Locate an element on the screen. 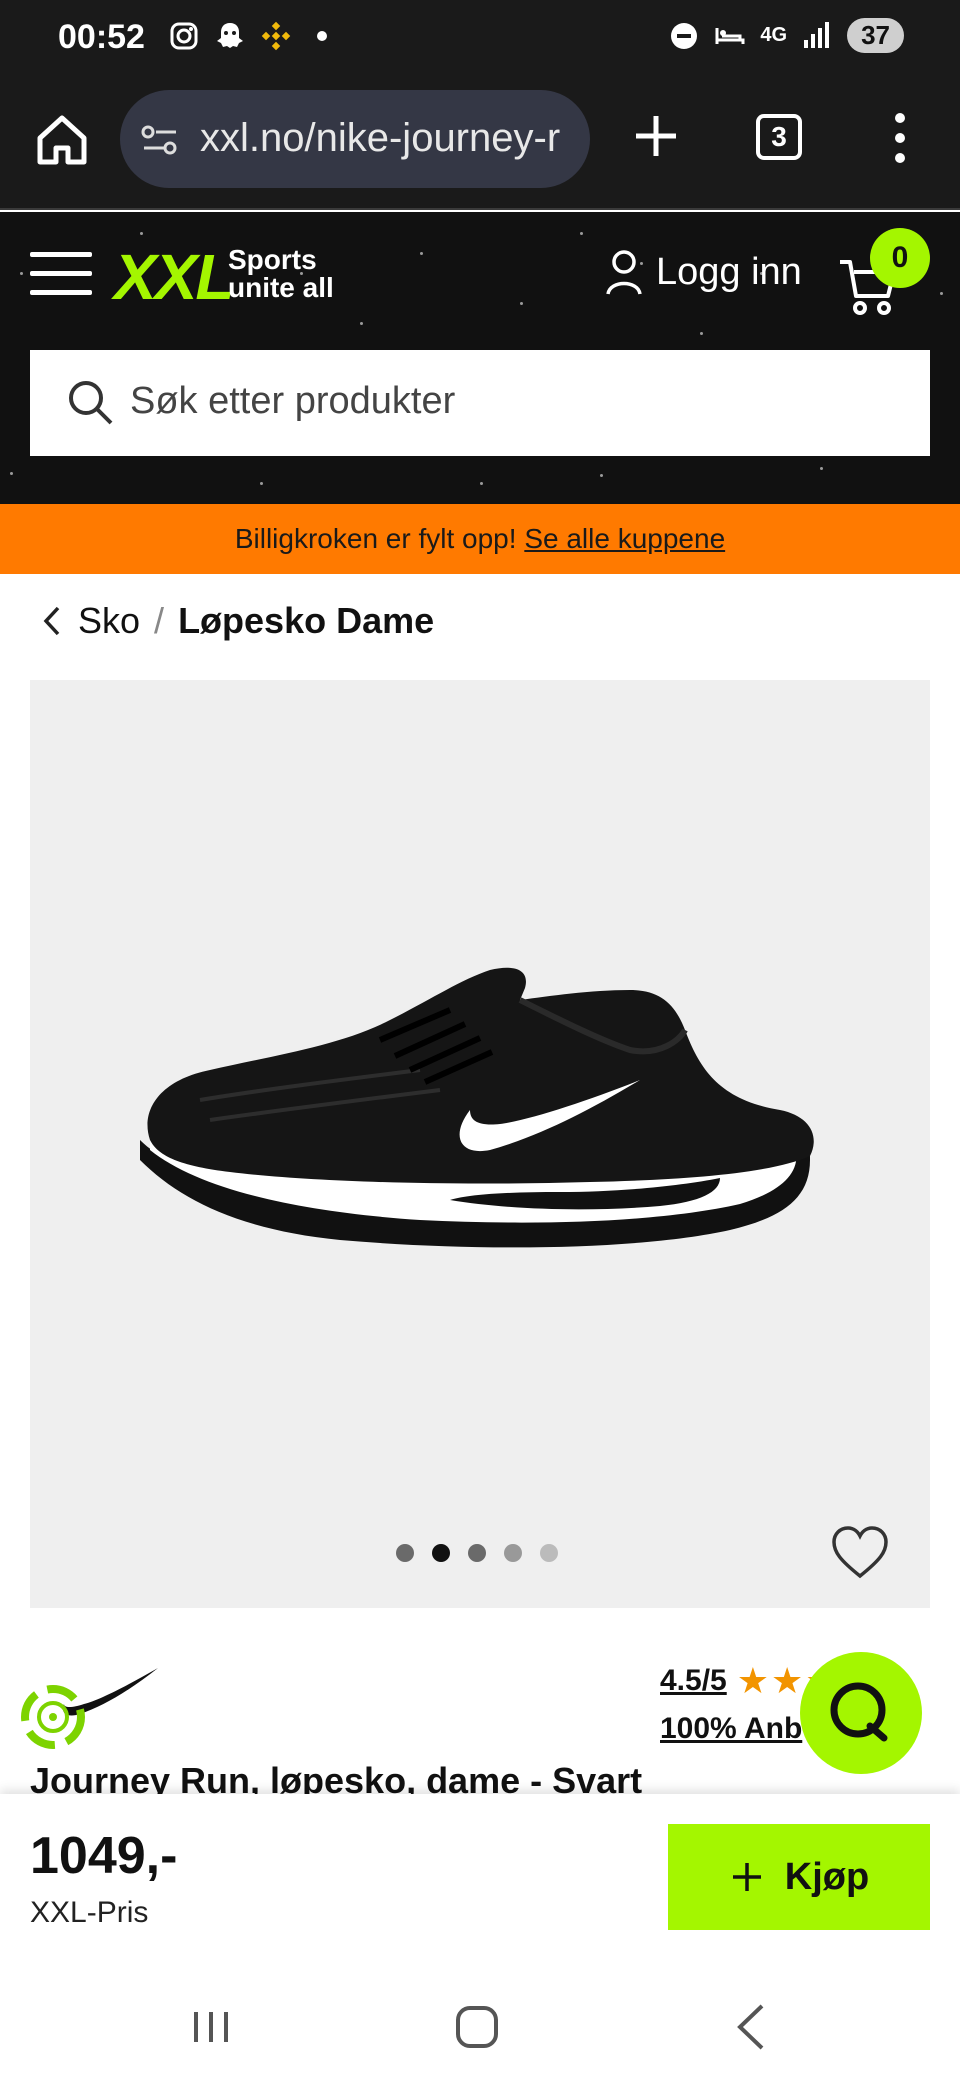 This screenshot has height=2080, width=960. banner-text: Billigkroken er fylt opp! is located at coordinates (379, 538).